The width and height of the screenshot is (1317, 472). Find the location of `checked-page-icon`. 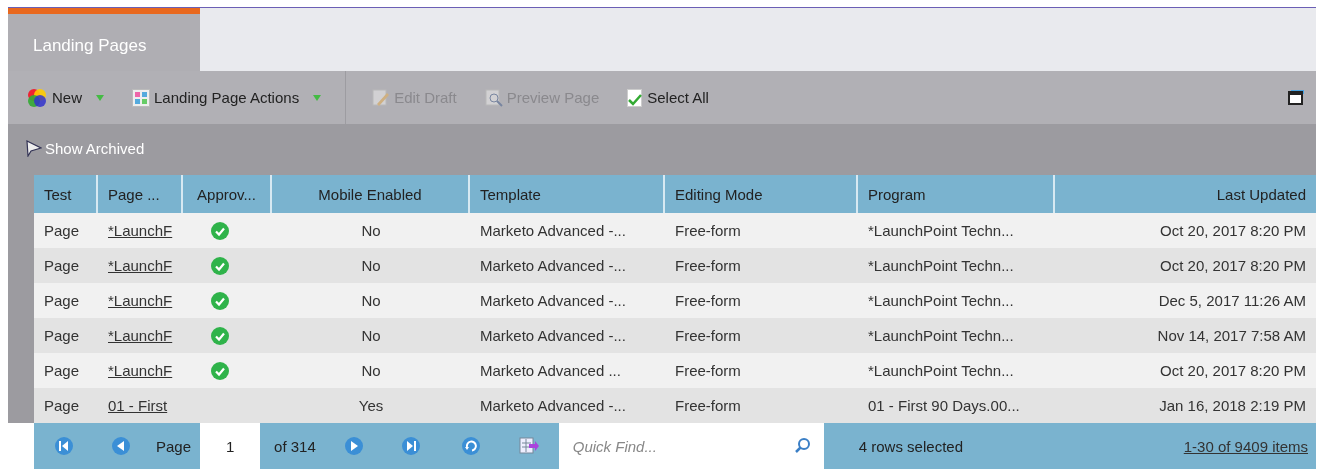

checked-page-icon is located at coordinates (635, 97).